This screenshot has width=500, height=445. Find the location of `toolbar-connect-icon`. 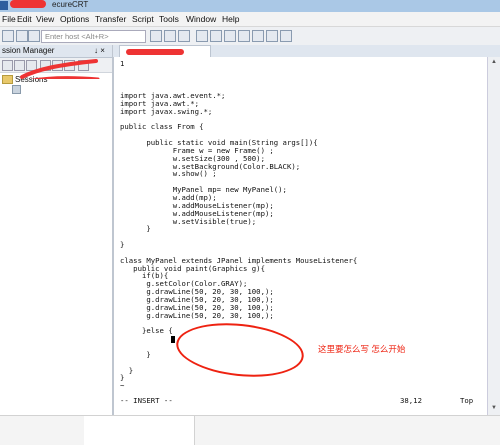

toolbar-connect-icon is located at coordinates (22, 36).